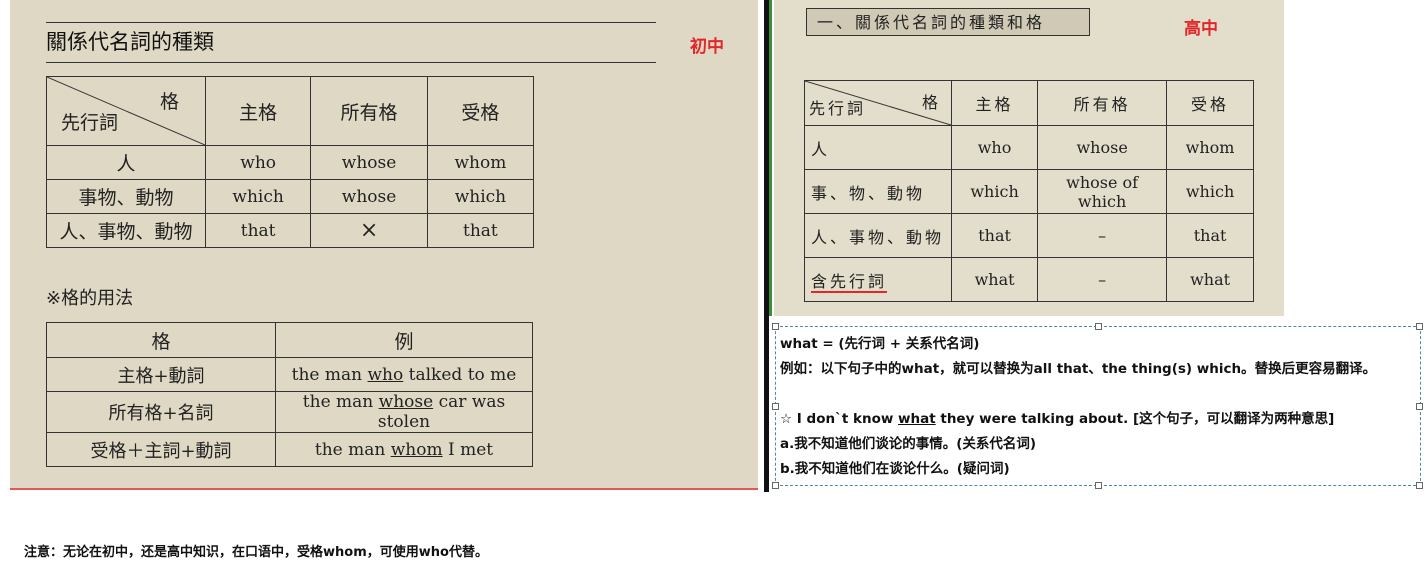 This screenshot has height=568, width=1424. I want to click on rule-top, so click(351, 22).